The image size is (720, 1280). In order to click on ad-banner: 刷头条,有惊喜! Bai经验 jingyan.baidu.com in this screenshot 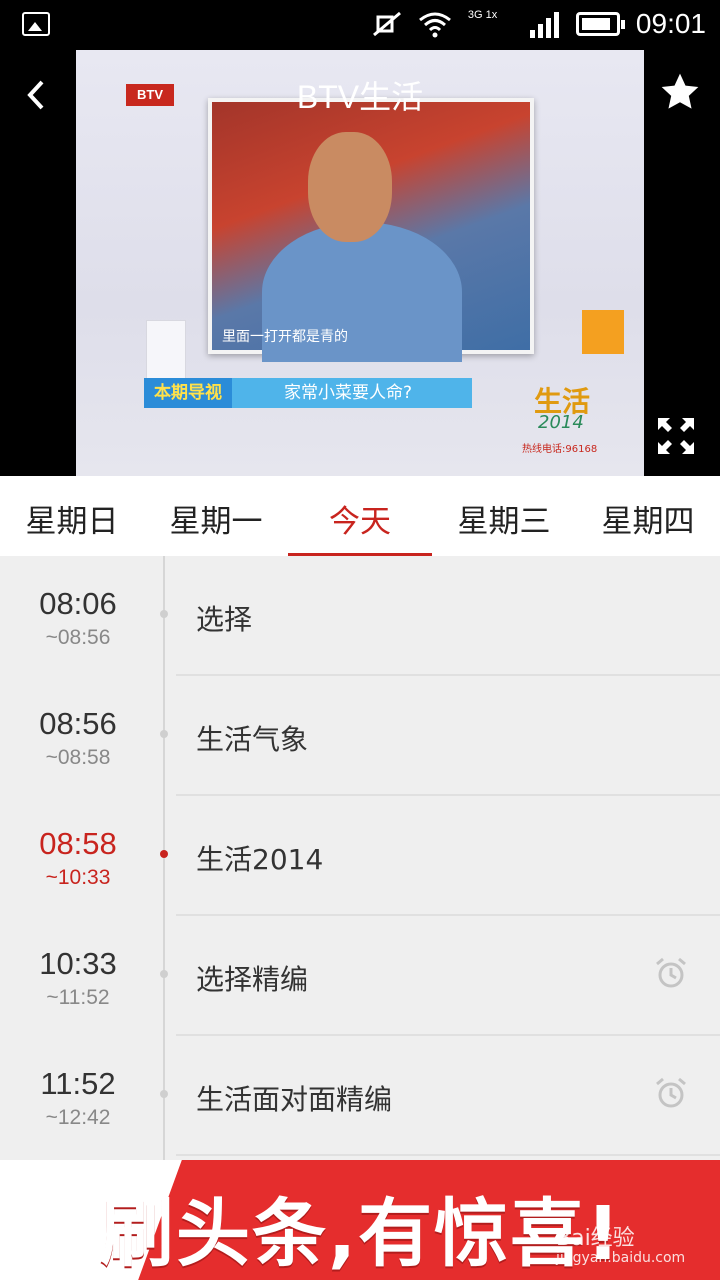, I will do `click(360, 1220)`.